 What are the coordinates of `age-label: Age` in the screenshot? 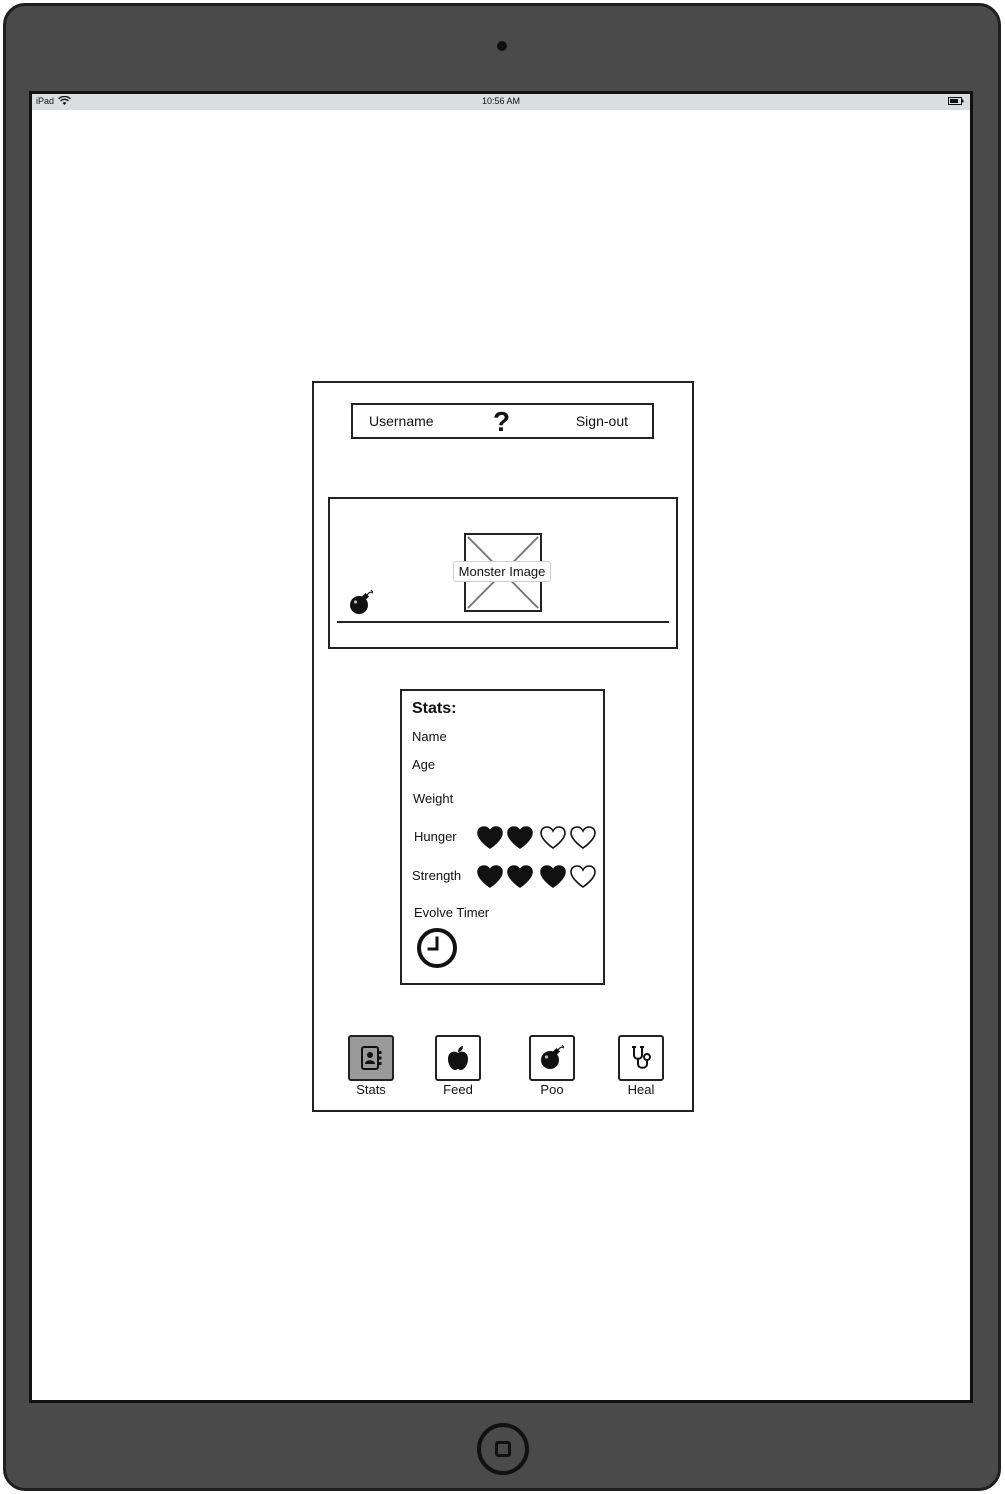 It's located at (424, 764).